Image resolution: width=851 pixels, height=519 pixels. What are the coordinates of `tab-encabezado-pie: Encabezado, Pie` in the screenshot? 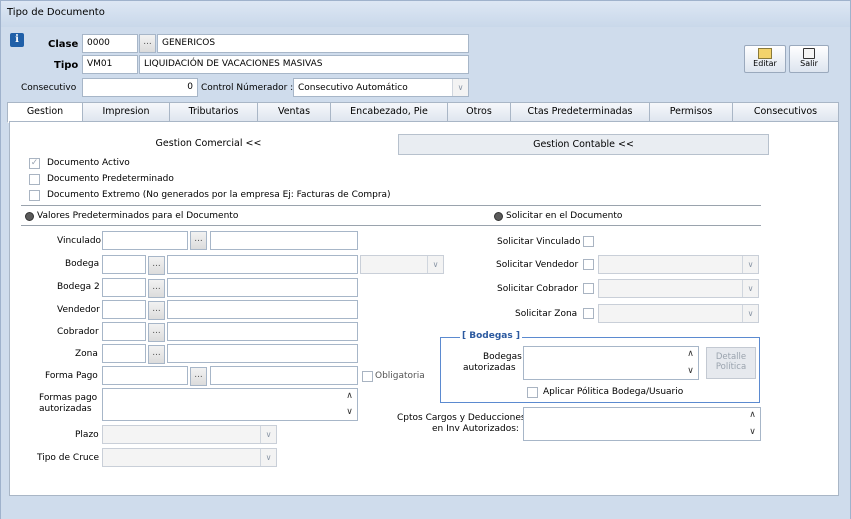 It's located at (389, 112).